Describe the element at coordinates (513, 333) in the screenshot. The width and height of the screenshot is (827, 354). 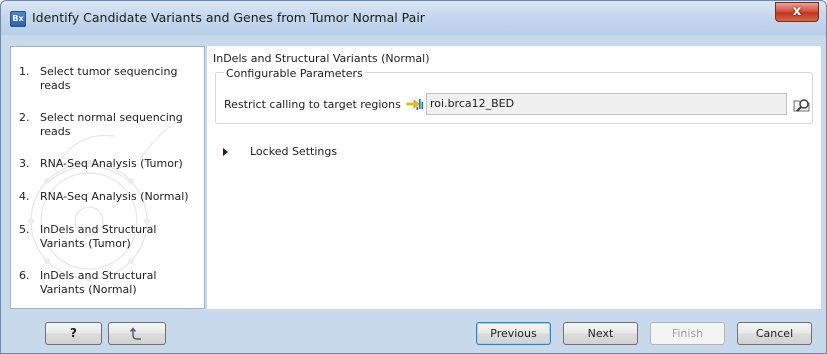
I see `previous-button: Previous` at that location.